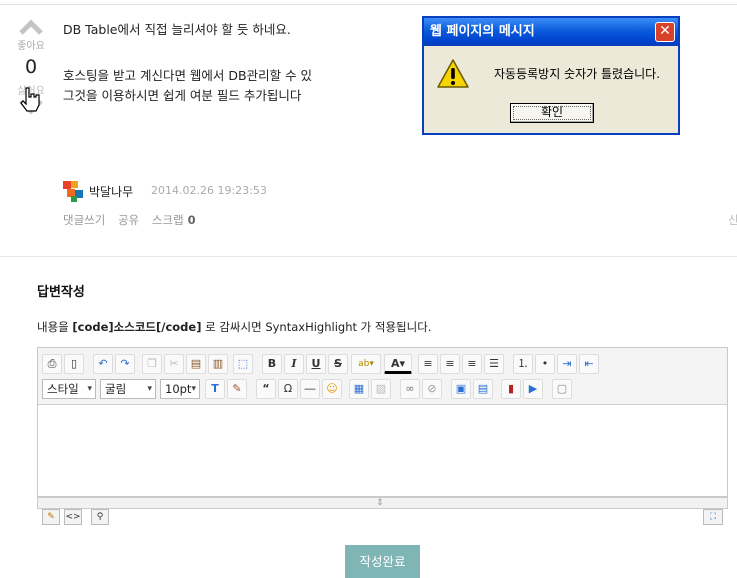  I want to click on editor-resize-handle: ⇕, so click(382, 503).